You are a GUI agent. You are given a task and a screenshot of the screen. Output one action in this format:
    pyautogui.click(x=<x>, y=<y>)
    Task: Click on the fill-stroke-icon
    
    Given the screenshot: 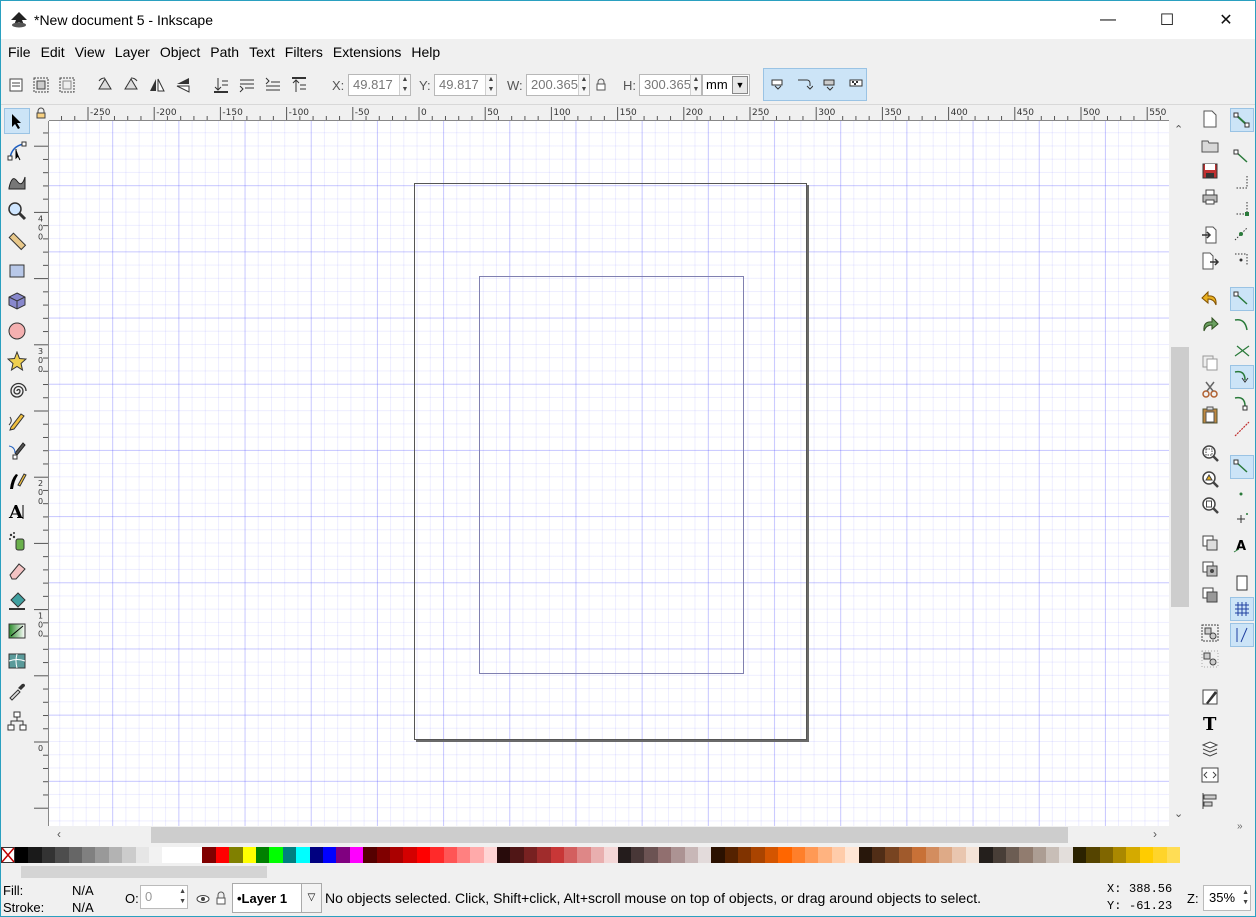 What is the action you would take?
    pyautogui.click(x=1210, y=697)
    